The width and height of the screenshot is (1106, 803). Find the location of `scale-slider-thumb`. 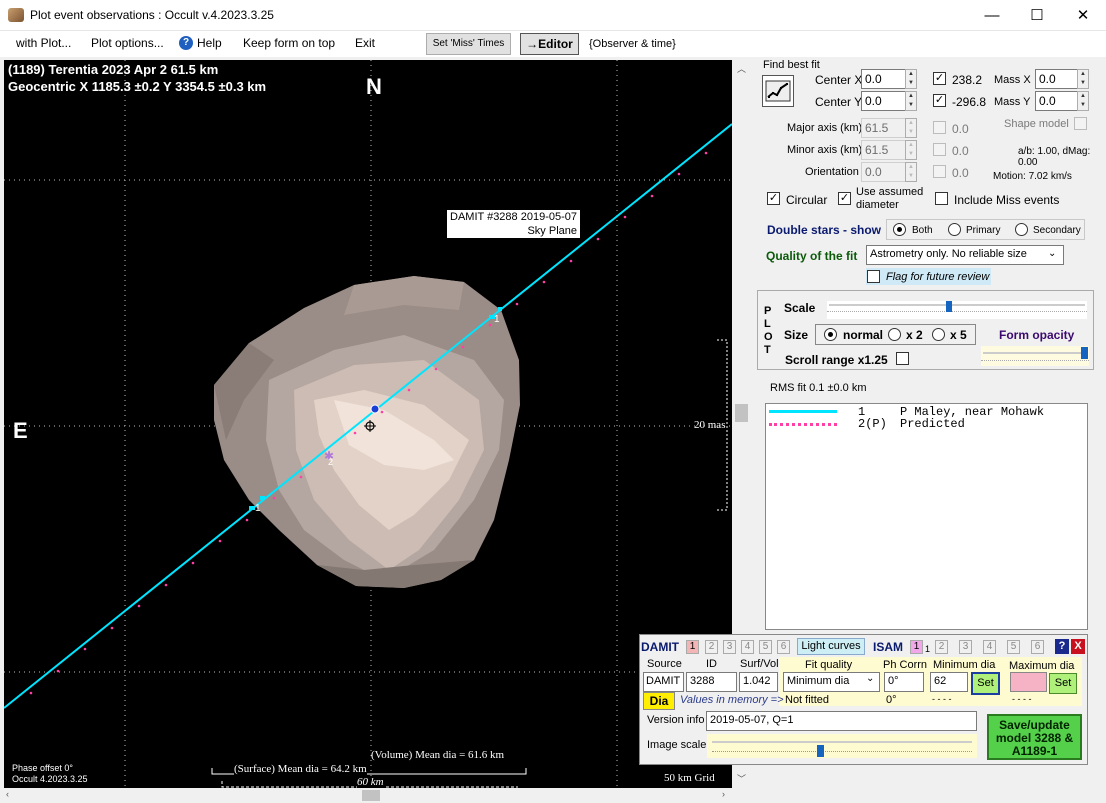

scale-slider-thumb is located at coordinates (949, 306).